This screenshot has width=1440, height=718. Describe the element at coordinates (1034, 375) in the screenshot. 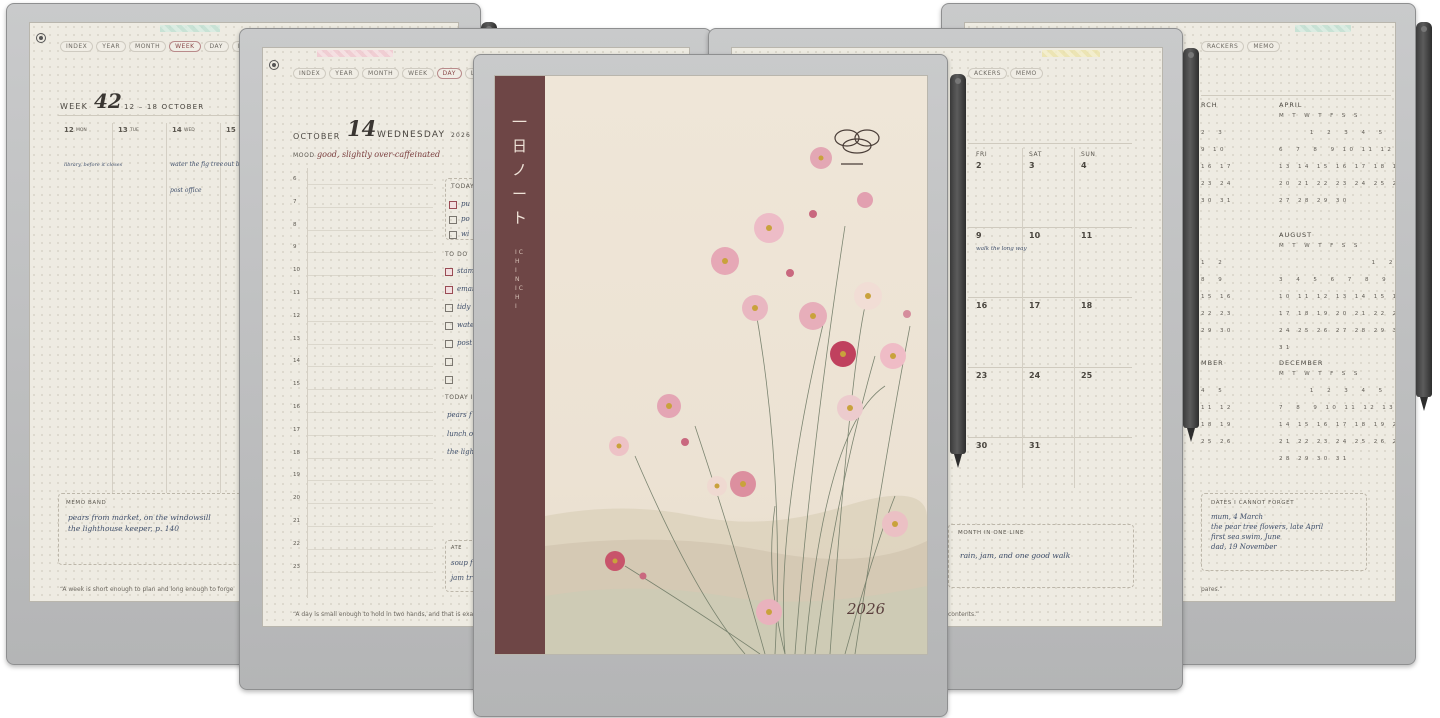

I see `month-day: 24` at that location.